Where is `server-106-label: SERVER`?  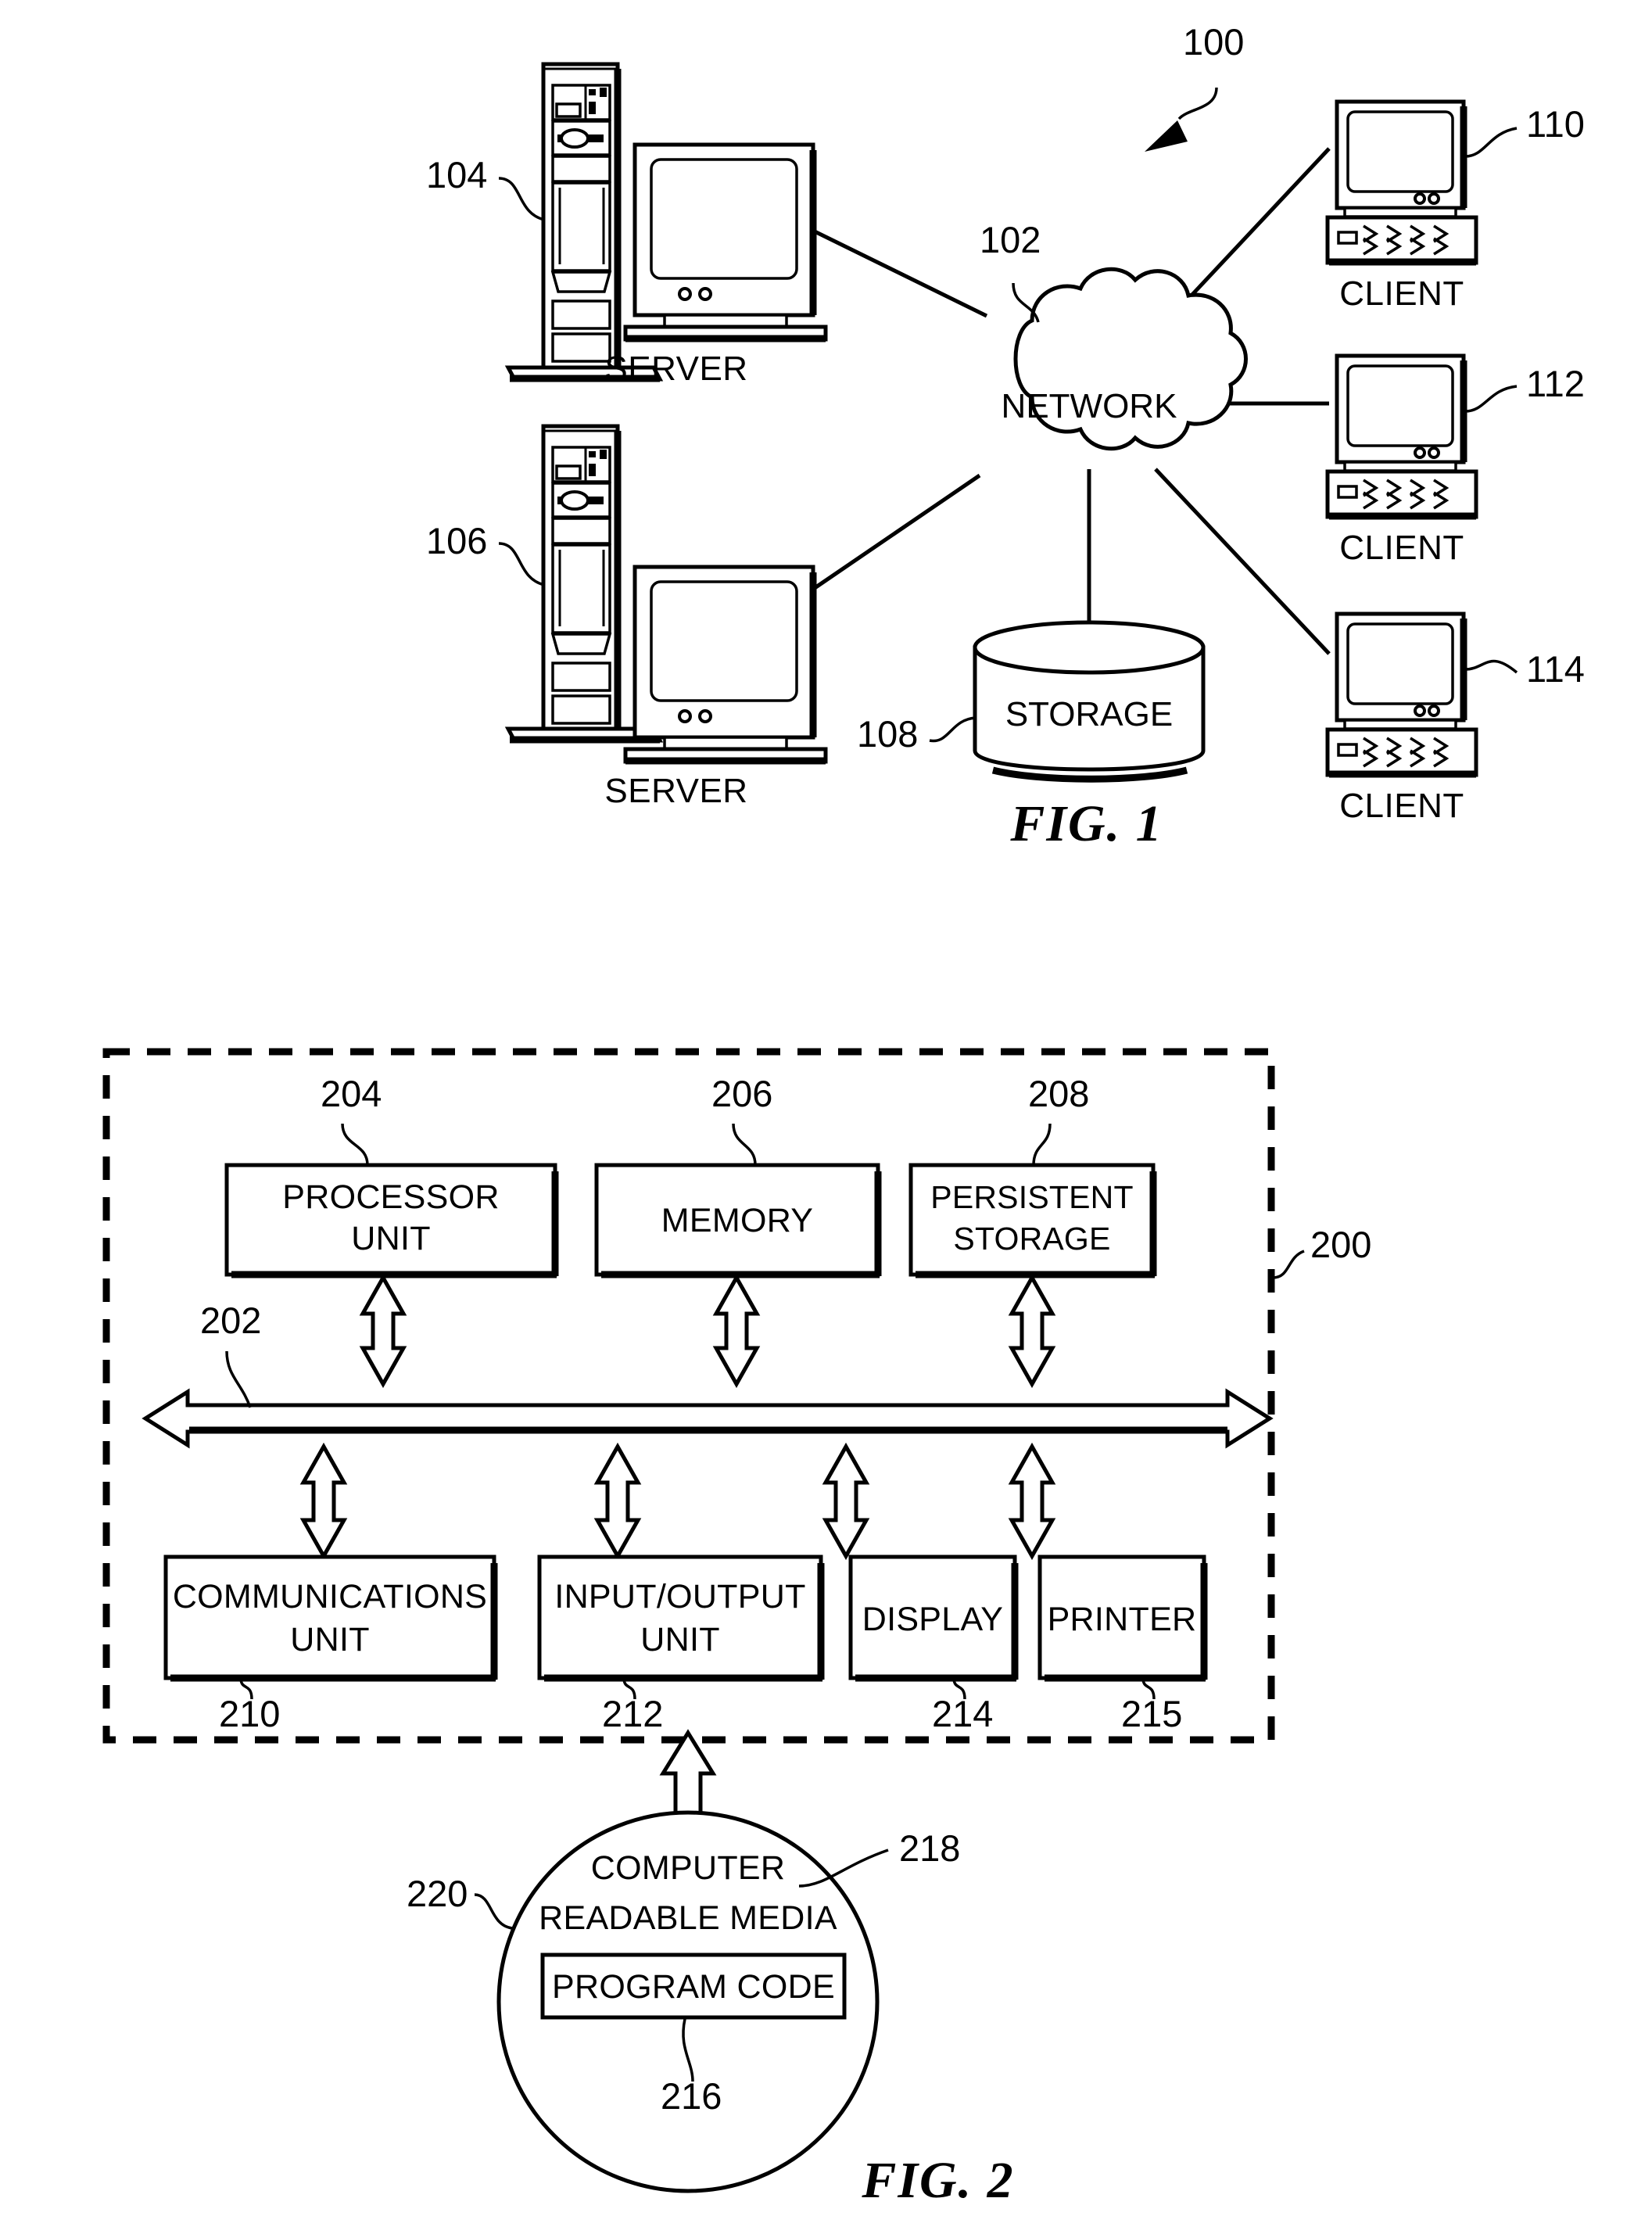 server-106-label: SERVER is located at coordinates (675, 791).